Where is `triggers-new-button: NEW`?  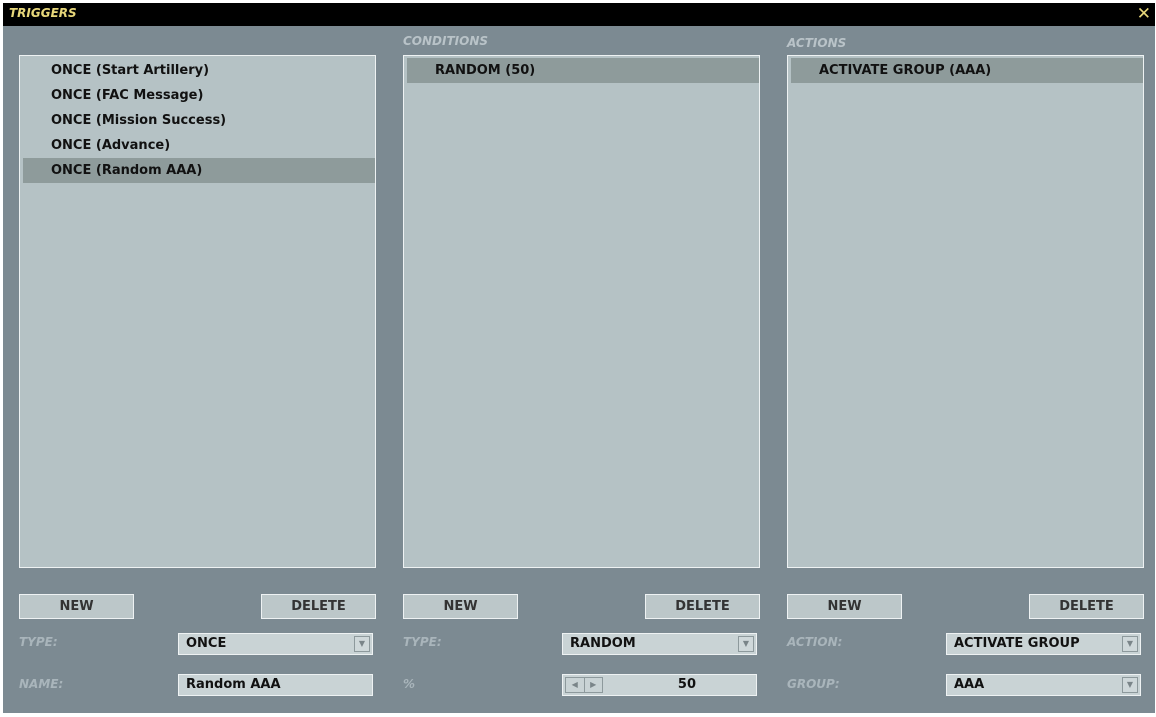
triggers-new-button: NEW is located at coordinates (76, 606).